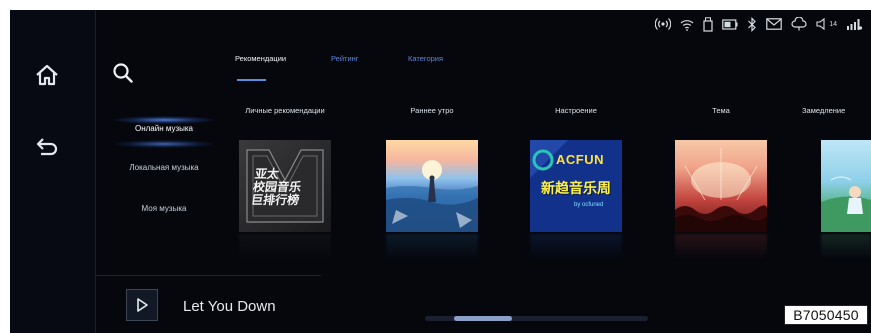  I want to click on home-icon, so click(47, 75).